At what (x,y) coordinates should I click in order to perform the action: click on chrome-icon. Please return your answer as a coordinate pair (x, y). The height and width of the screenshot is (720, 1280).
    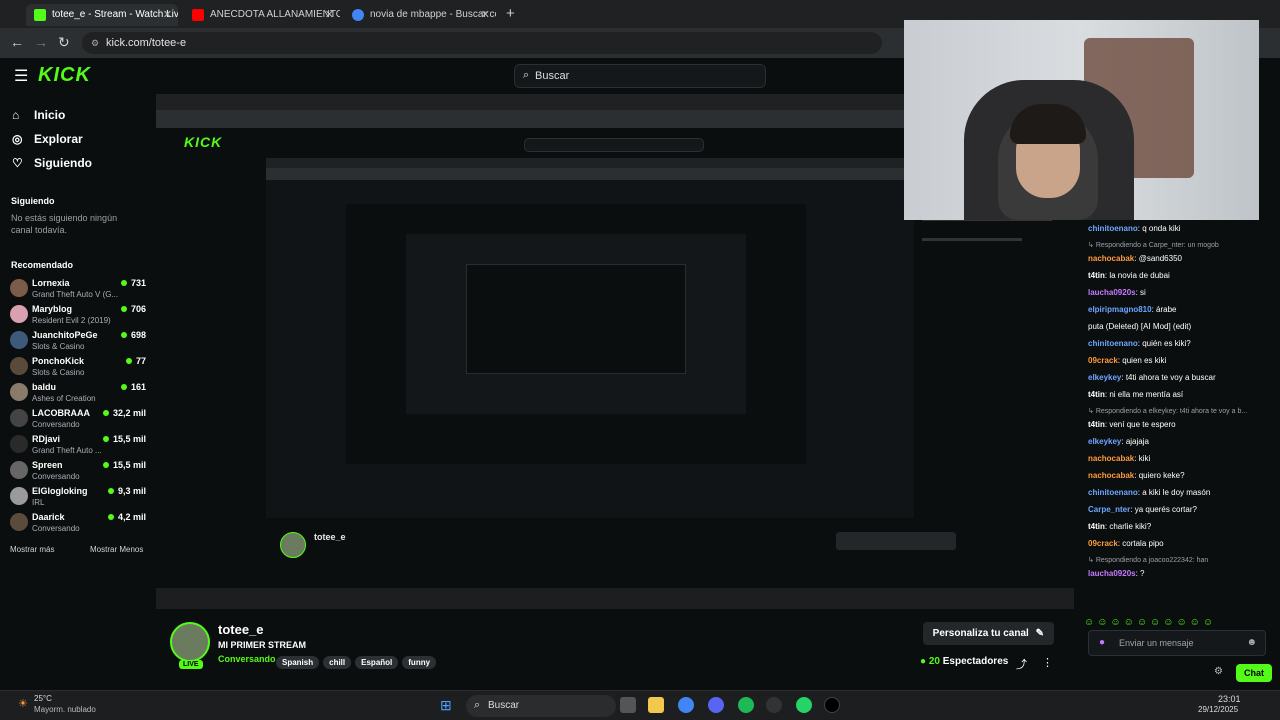
    Looking at the image, I should click on (686, 705).